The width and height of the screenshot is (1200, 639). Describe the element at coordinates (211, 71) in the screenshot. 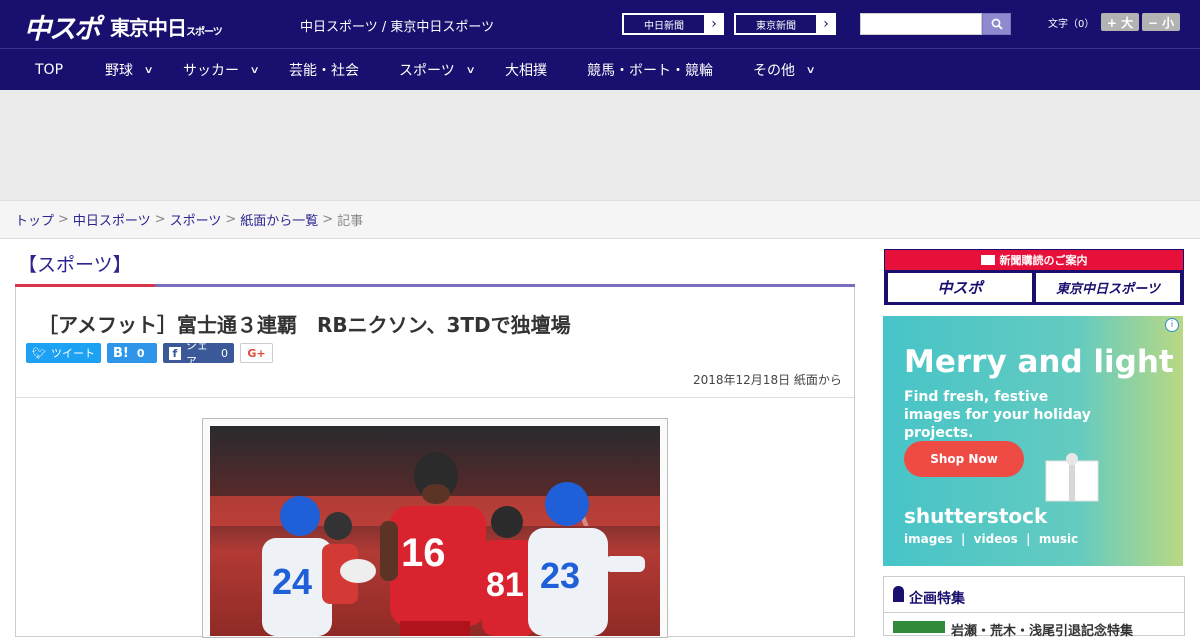

I see `nav-label: サッカー` at that location.